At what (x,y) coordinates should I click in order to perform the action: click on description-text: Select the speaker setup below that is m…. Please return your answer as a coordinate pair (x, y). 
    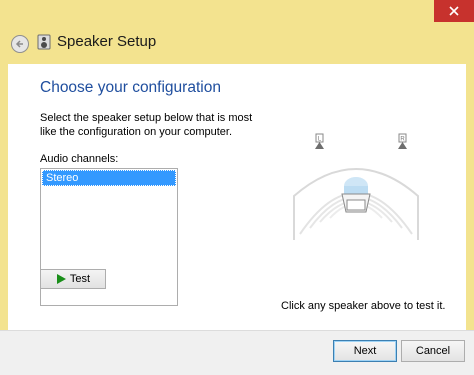
    Looking at the image, I should click on (146, 125).